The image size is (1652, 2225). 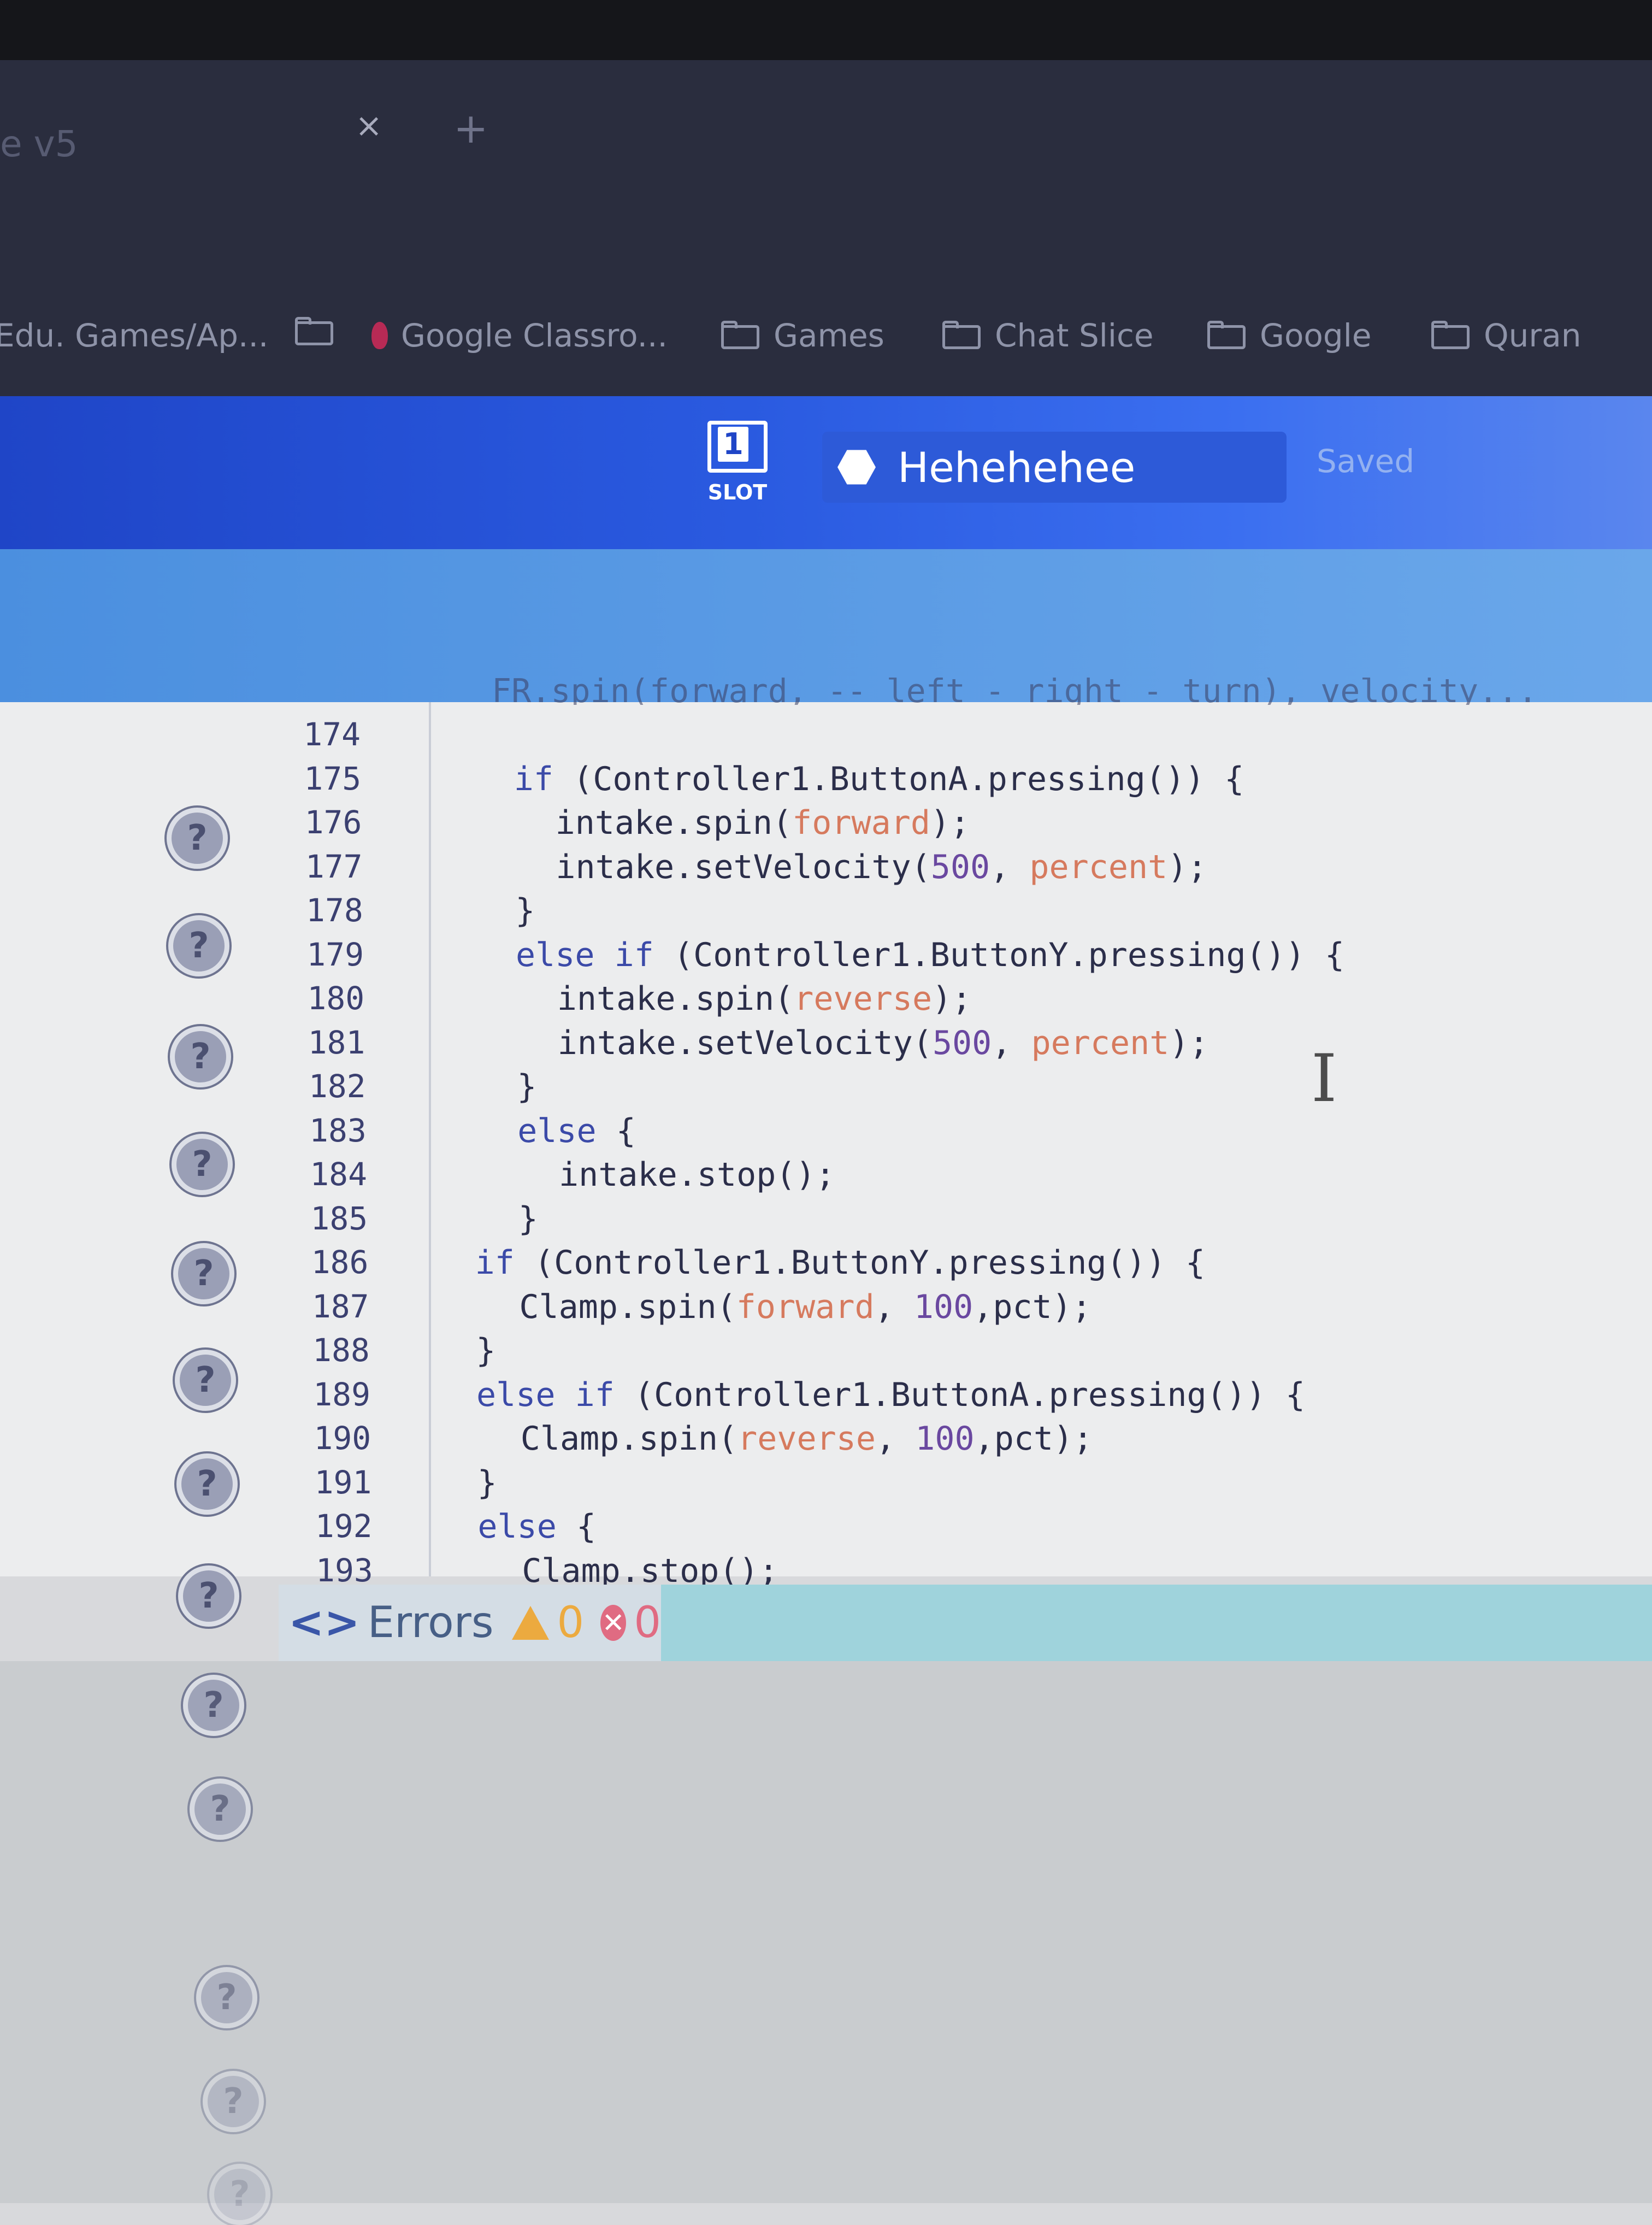 I want to click on code-line: Clamp.spin(reverse, 100,pct);, so click(x=807, y=1439).